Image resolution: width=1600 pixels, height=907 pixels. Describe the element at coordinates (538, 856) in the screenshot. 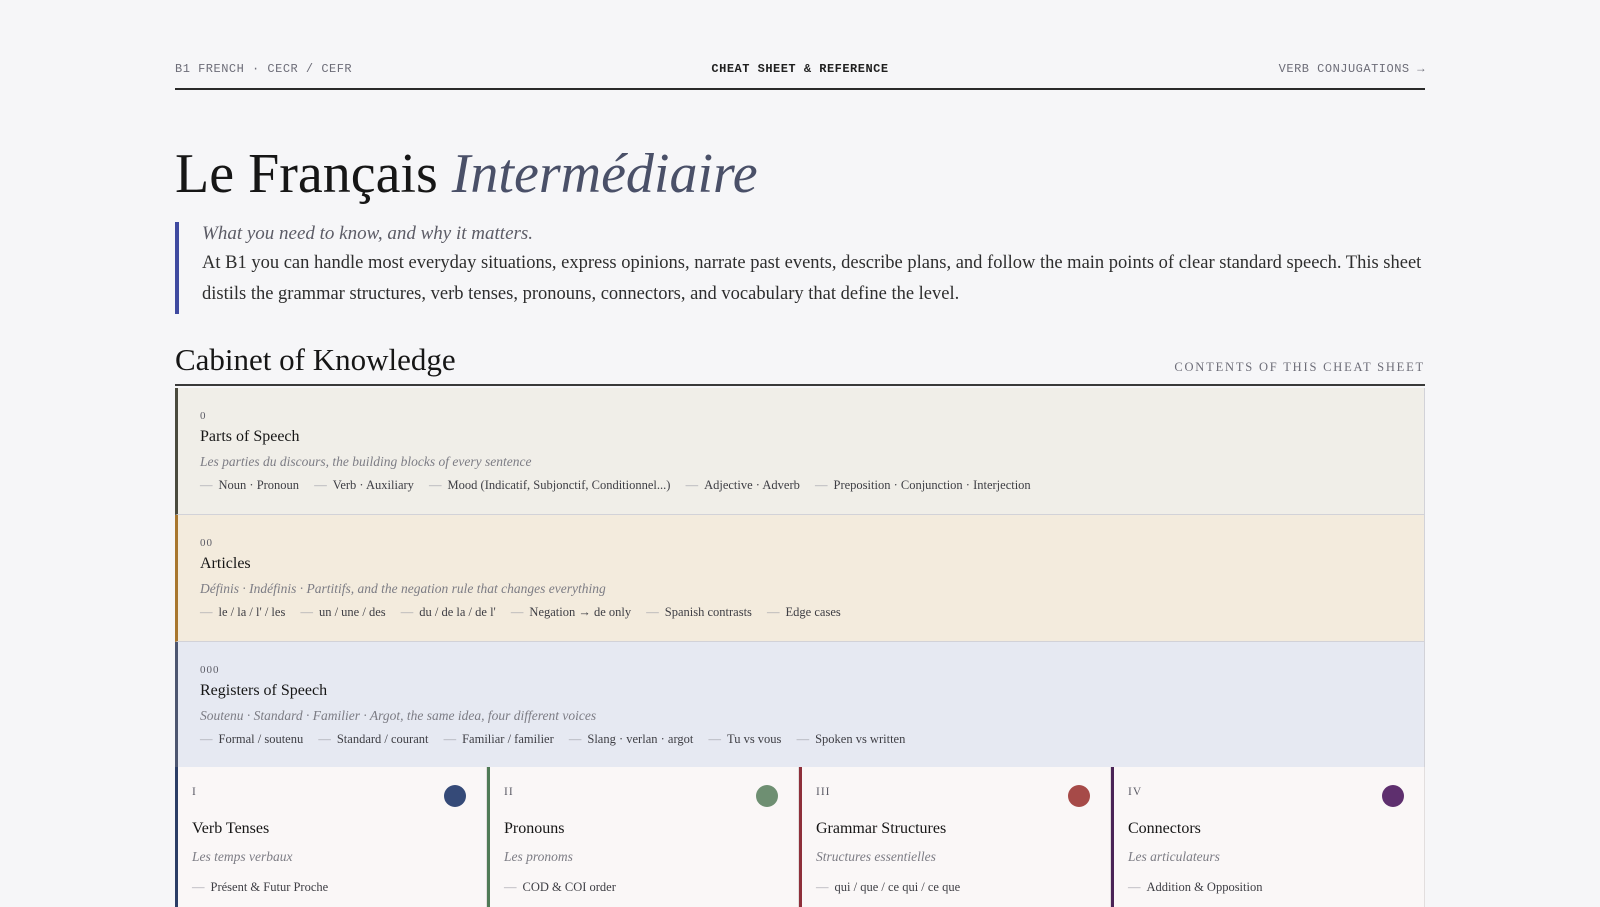

I see `card-subtitle: Les pronoms` at that location.